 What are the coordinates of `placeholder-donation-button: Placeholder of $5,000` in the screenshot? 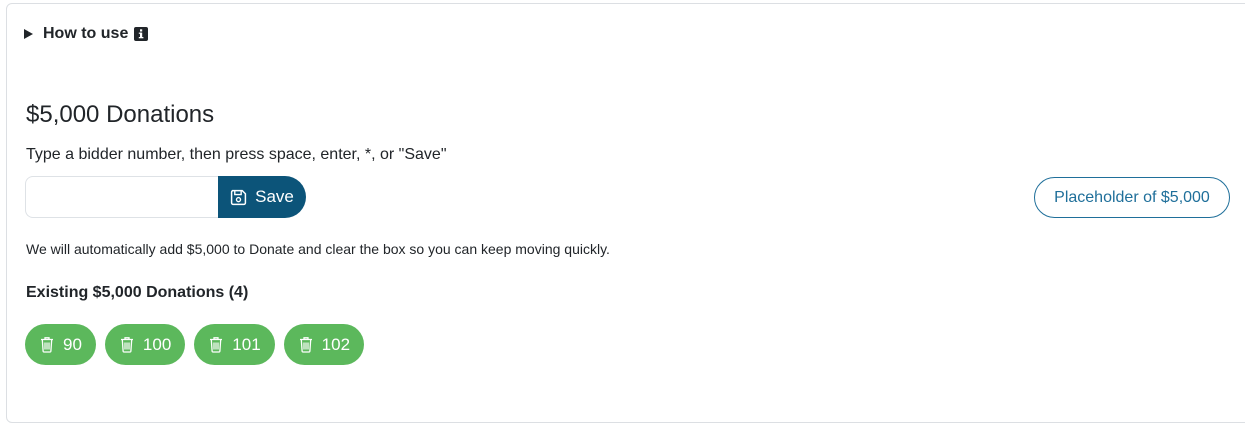 It's located at (1132, 197).